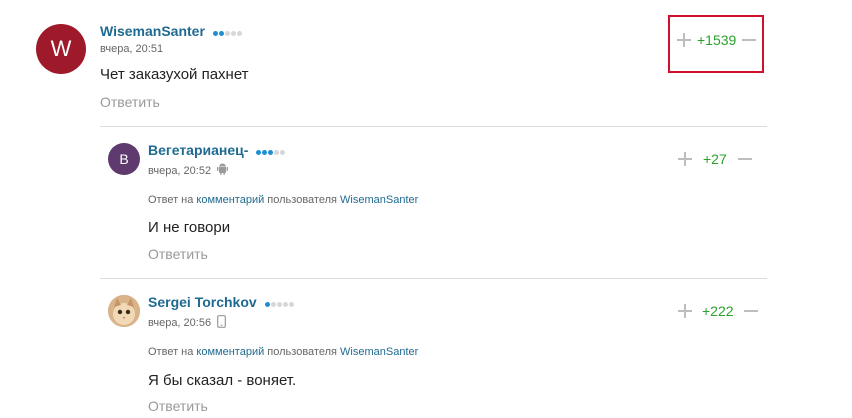  I want to click on timestamp: вчера, 20:51, so click(132, 49).